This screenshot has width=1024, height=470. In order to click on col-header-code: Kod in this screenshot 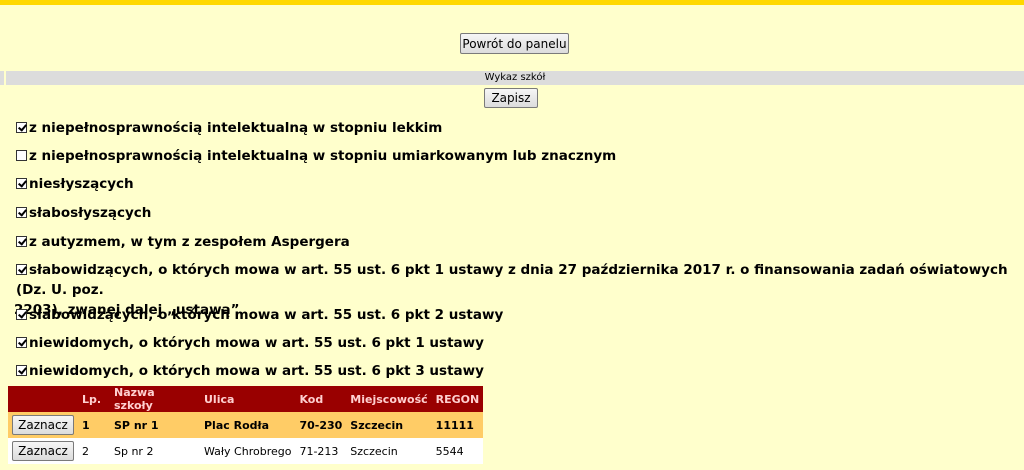, I will do `click(321, 399)`.